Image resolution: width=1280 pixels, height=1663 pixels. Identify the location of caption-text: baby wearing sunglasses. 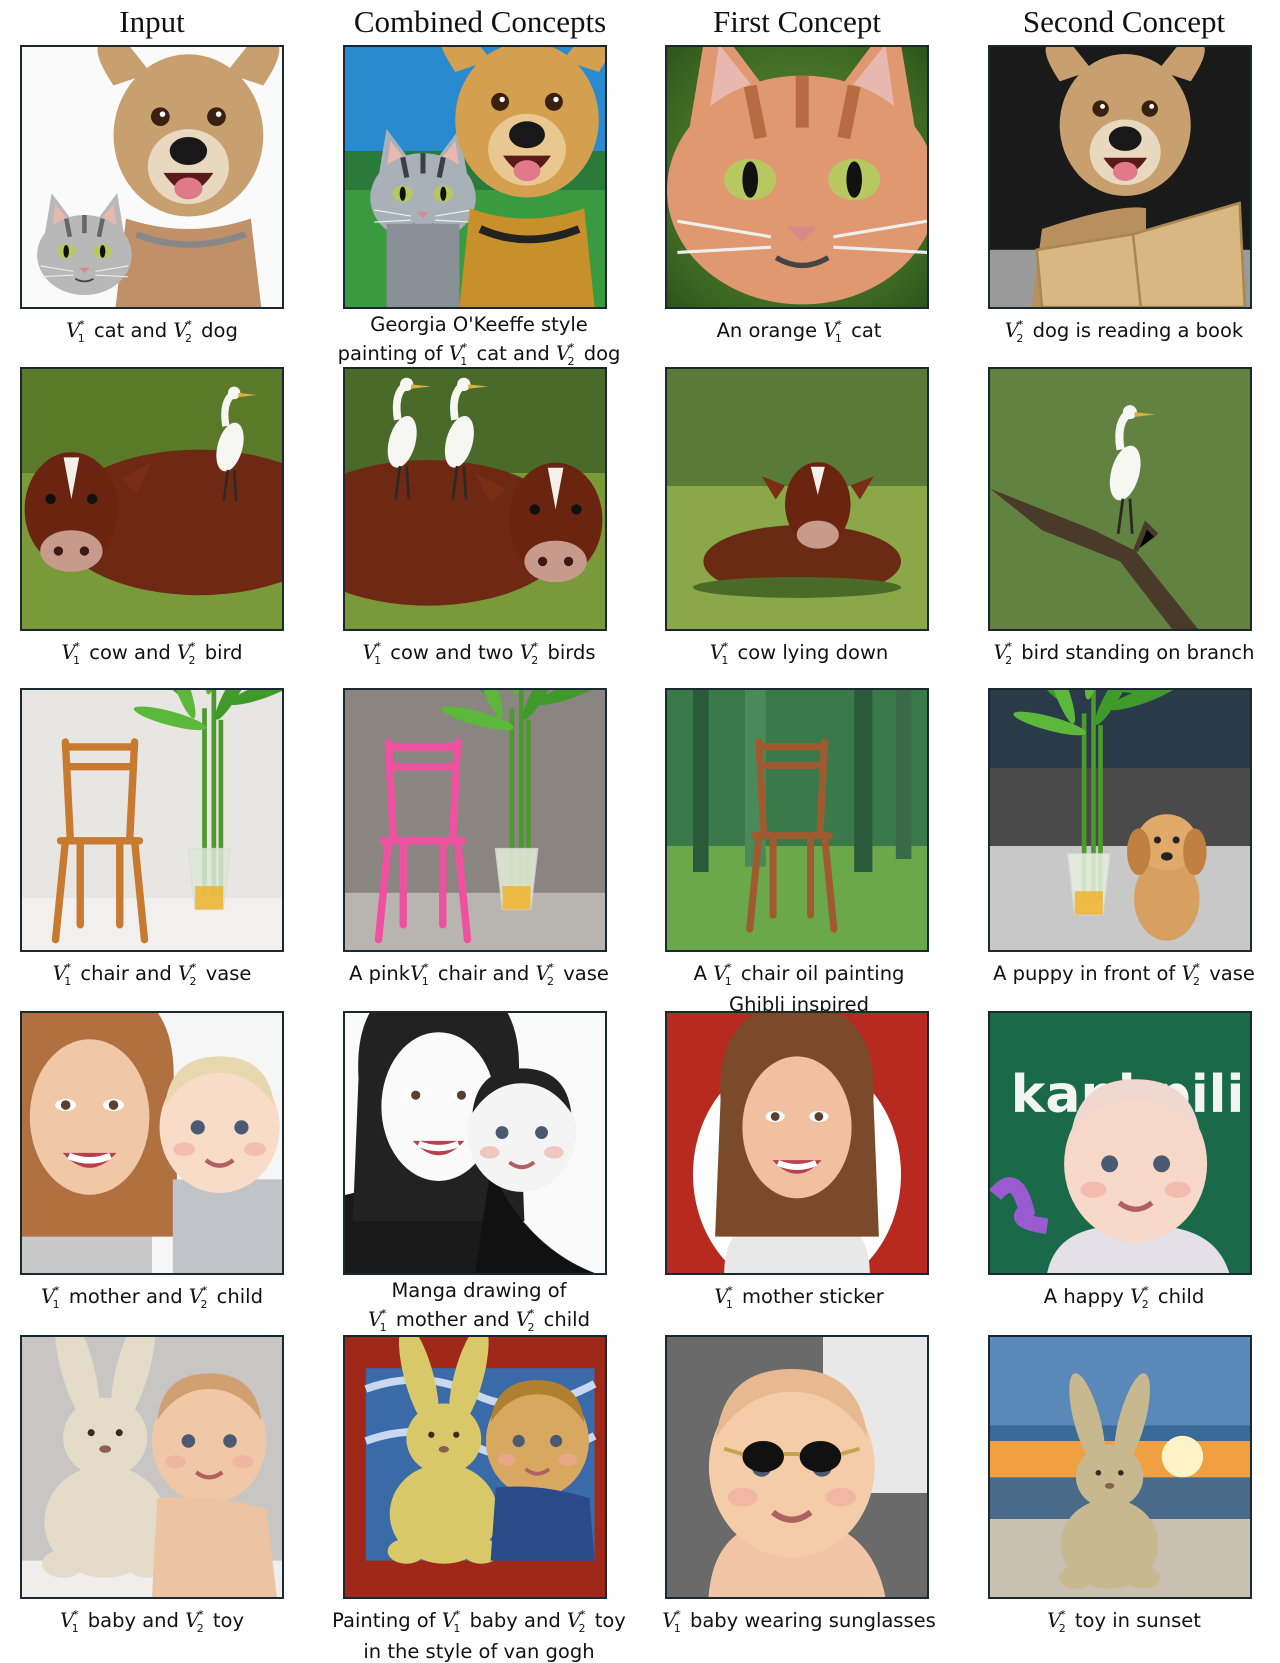
(809, 1620).